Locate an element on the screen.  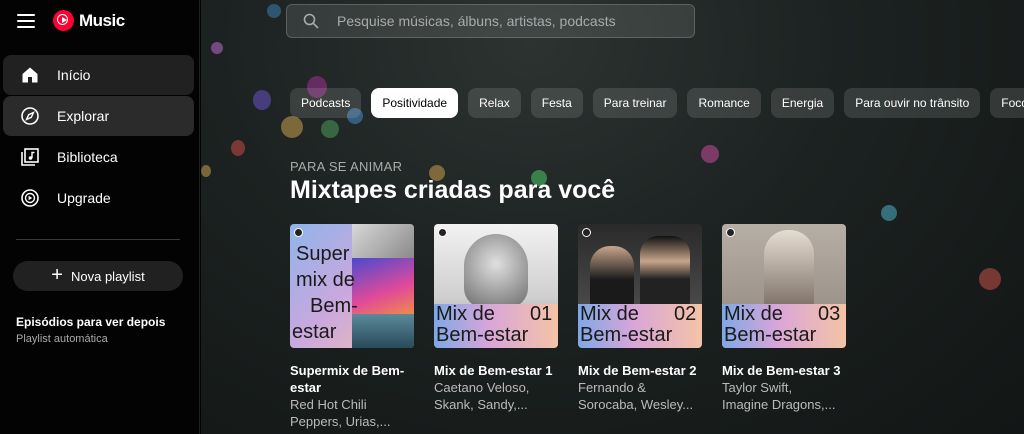
mixtape-thumbnail: Mix de Bem-estar 02 is located at coordinates (640, 286).